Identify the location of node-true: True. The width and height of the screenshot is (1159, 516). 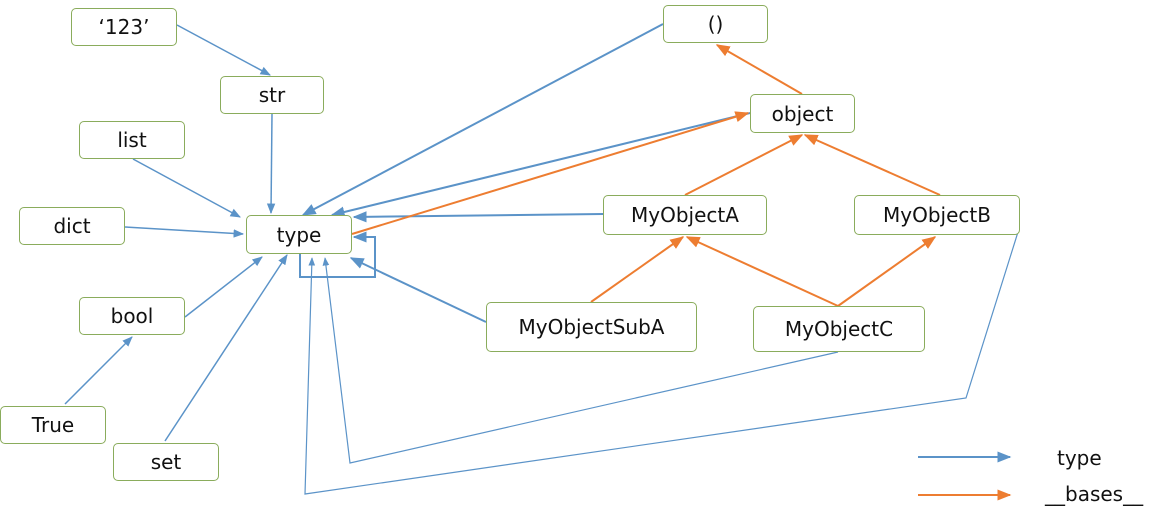
(53, 425).